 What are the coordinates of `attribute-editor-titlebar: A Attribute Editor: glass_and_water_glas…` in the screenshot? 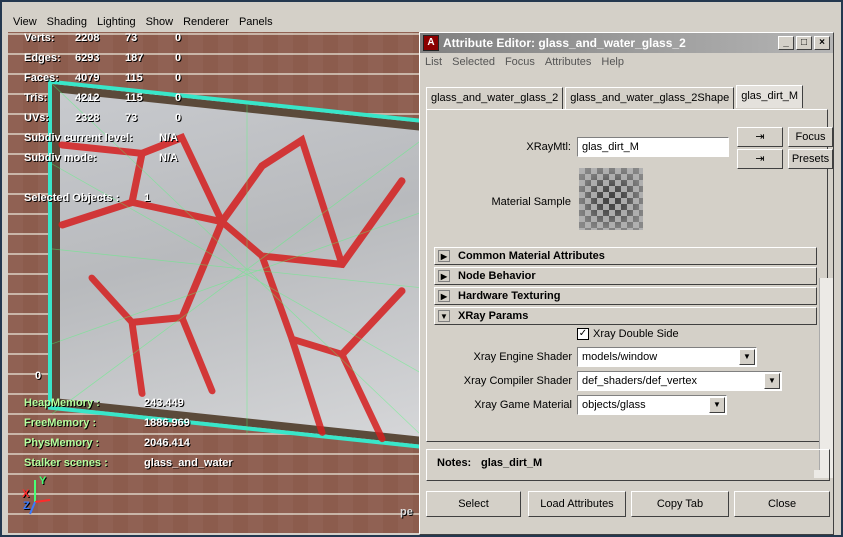 It's located at (626, 43).